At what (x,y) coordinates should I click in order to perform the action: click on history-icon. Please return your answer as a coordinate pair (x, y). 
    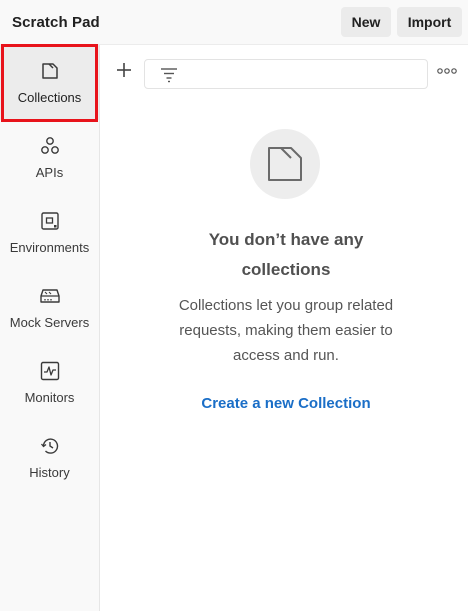
    Looking at the image, I should click on (50, 446).